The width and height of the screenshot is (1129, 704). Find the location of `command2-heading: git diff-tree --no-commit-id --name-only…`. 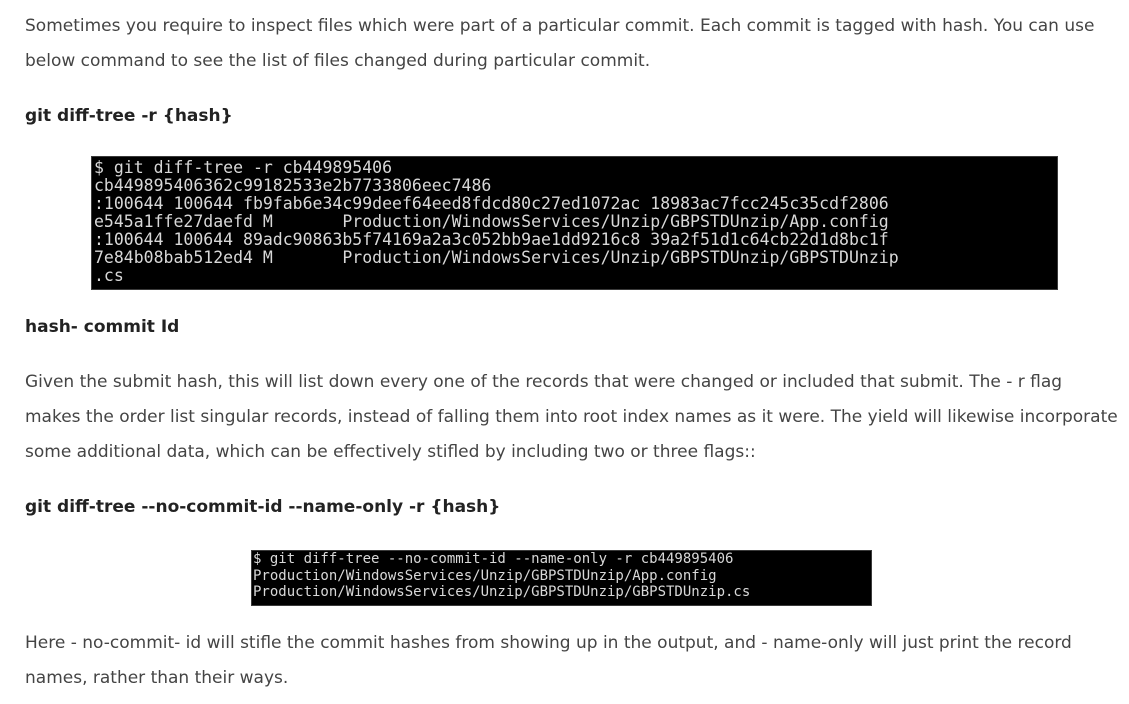

command2-heading: git diff-tree --no-commit-id --name-only… is located at coordinates (263, 507).